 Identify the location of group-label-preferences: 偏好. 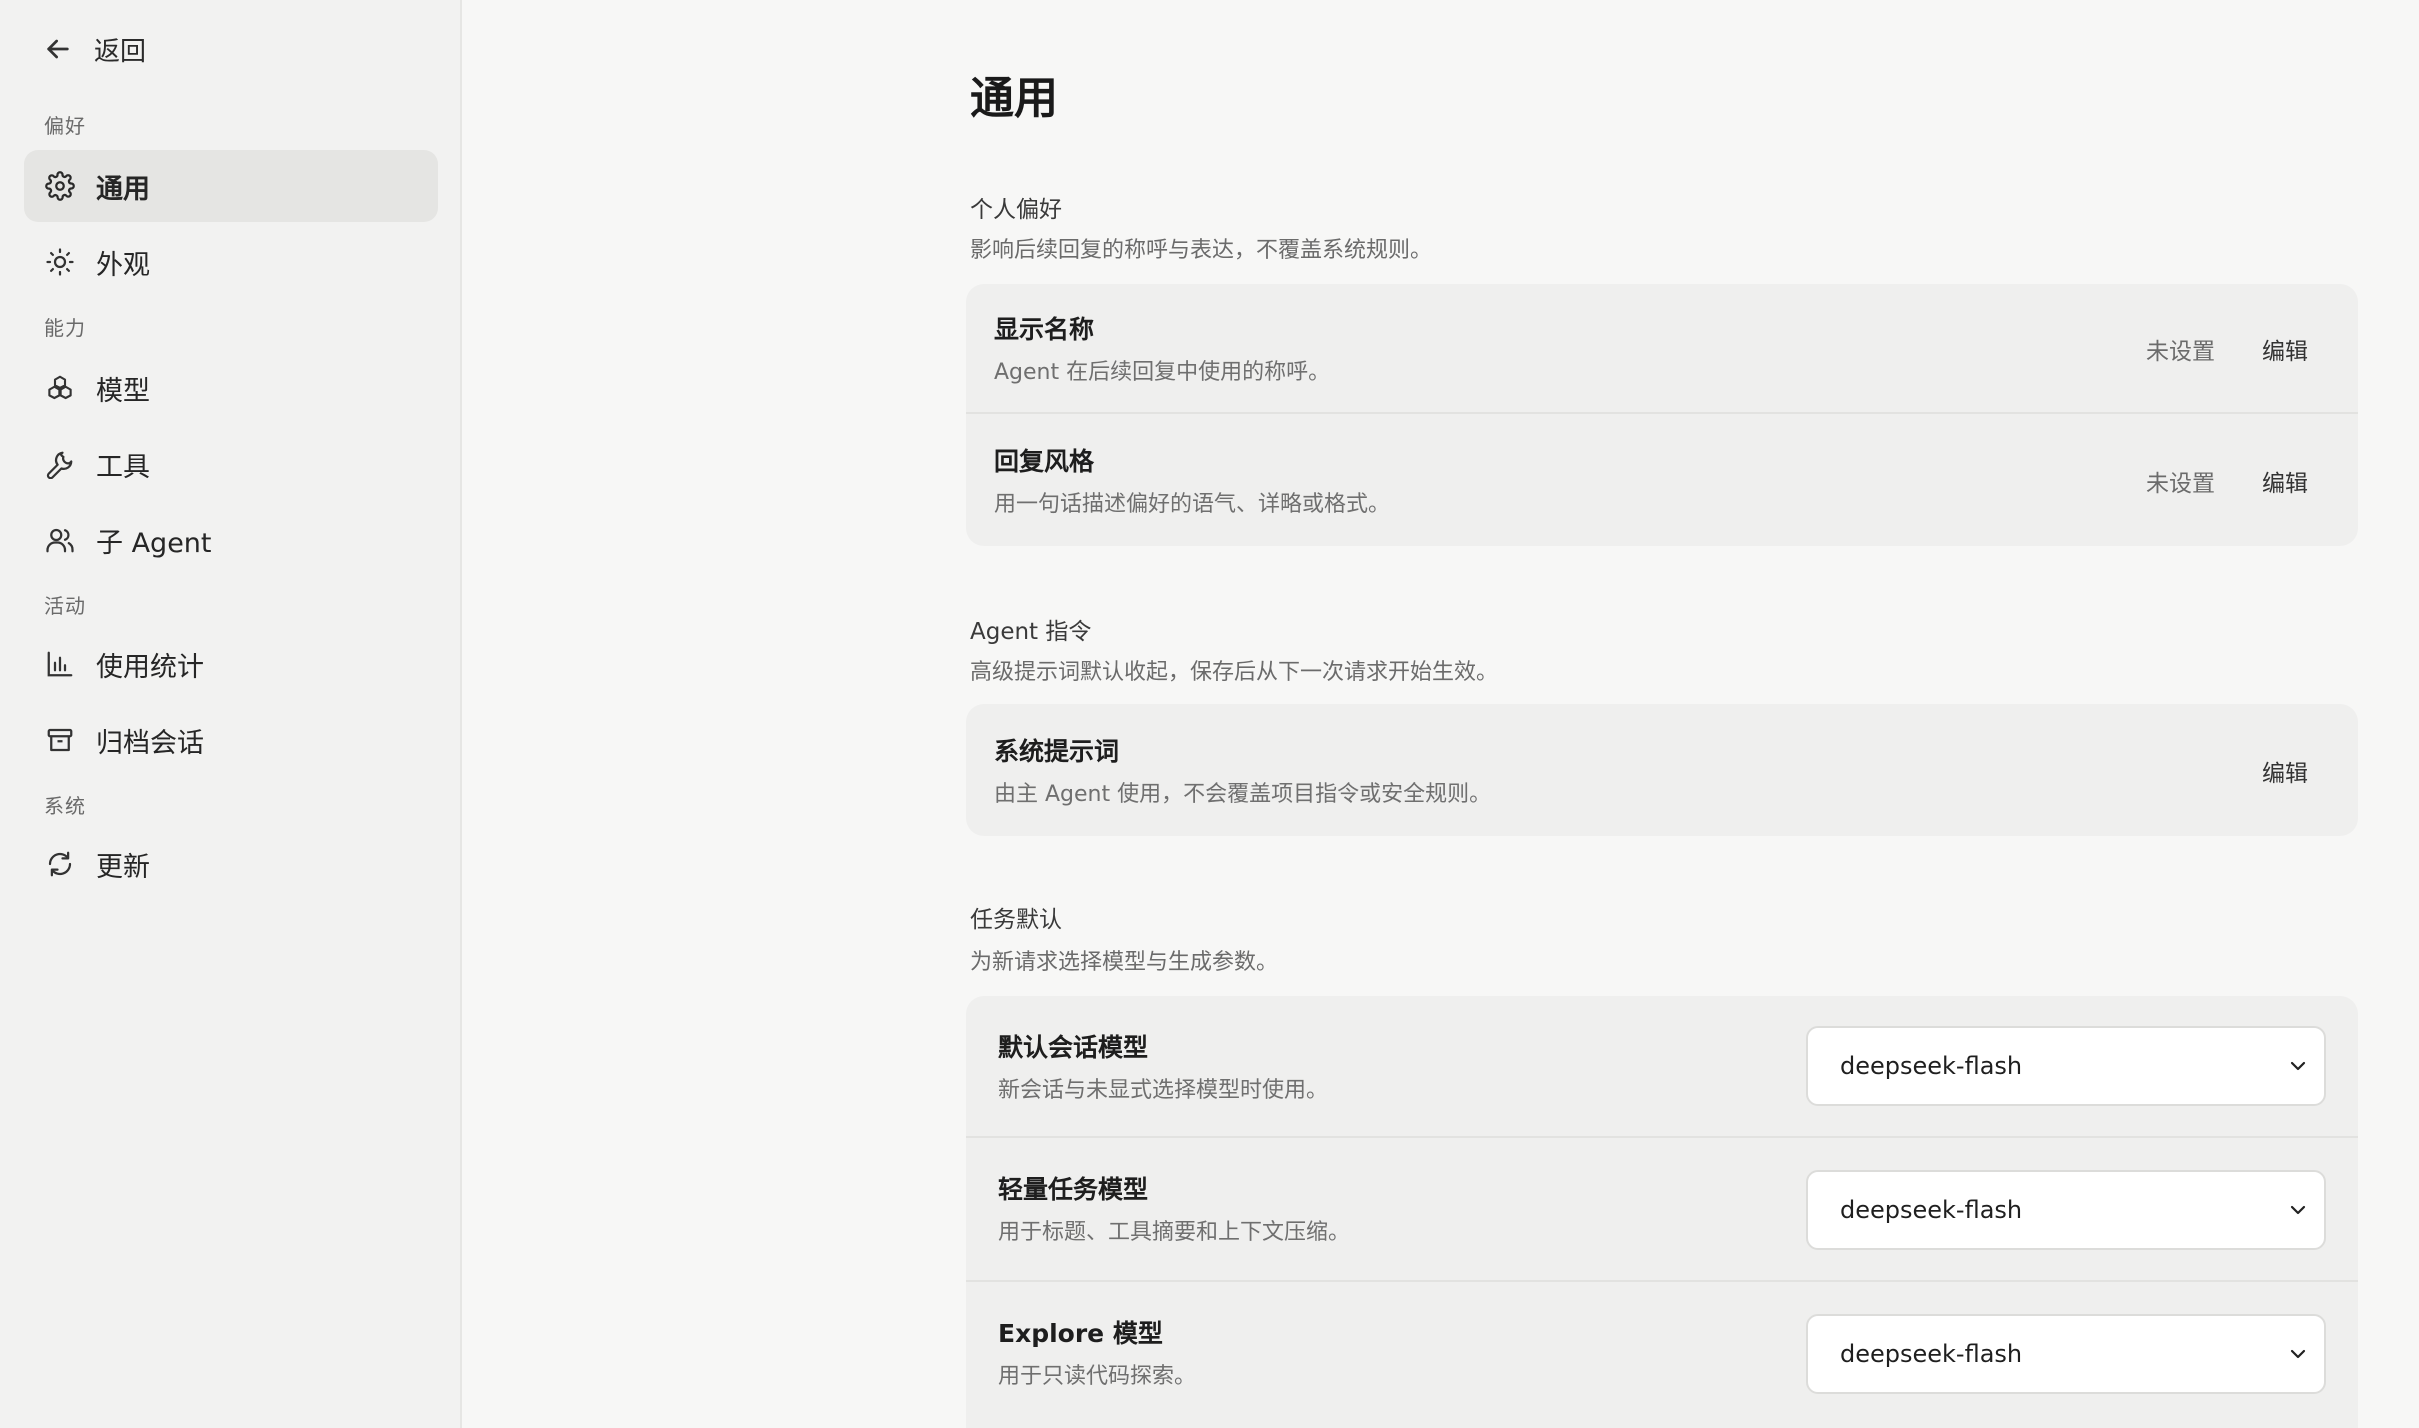
(65, 126).